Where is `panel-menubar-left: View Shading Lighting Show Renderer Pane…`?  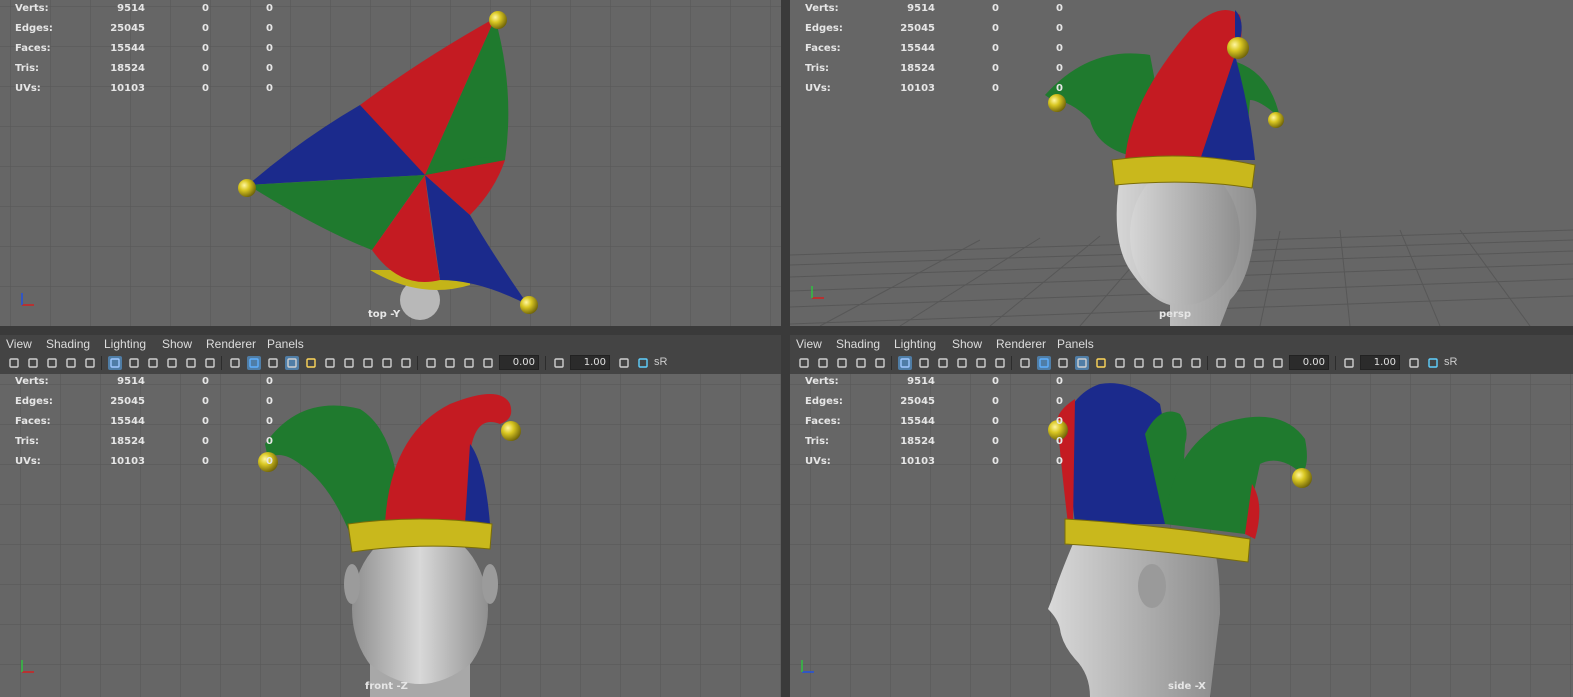 panel-menubar-left: View Shading Lighting Show Renderer Pane… is located at coordinates (390, 344).